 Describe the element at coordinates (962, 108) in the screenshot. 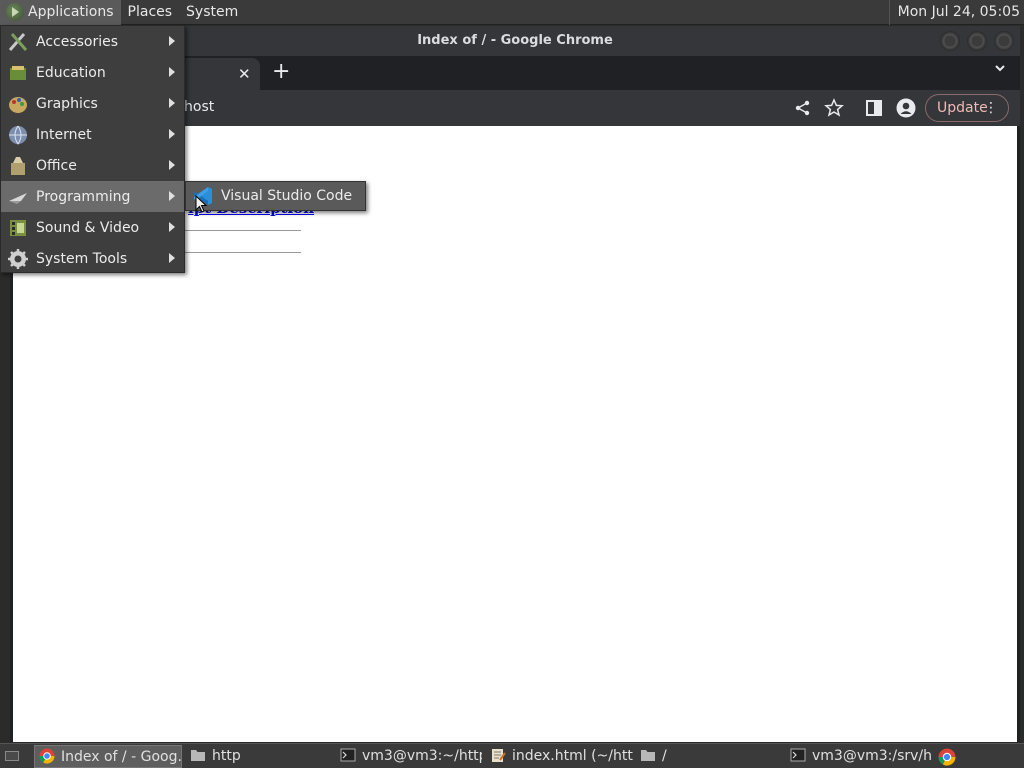

I see `update-label: Update` at that location.